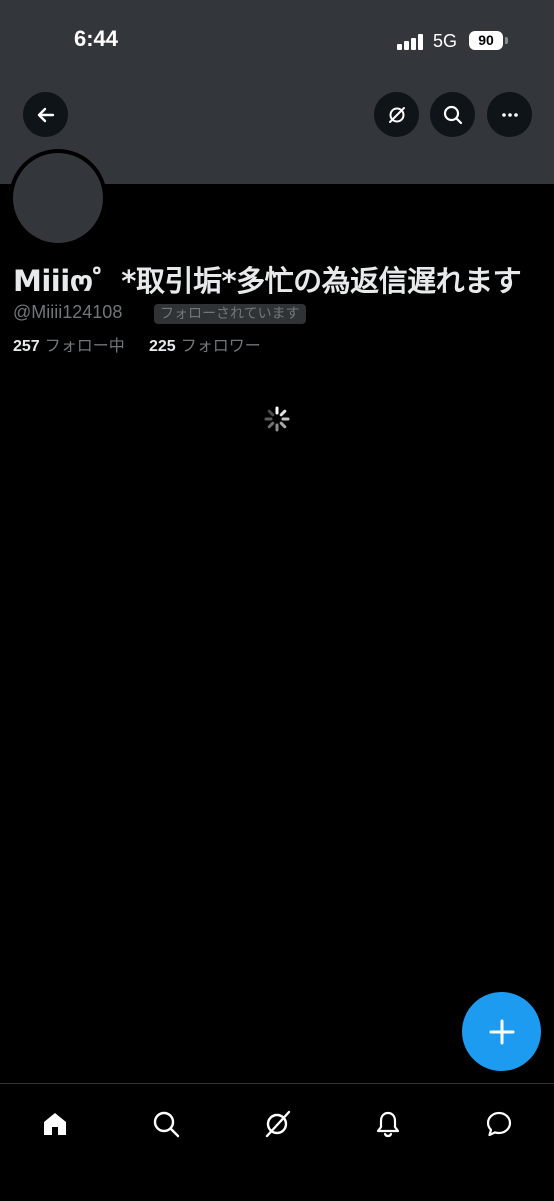 The height and width of the screenshot is (1201, 554). I want to click on search-button, so click(452, 114).